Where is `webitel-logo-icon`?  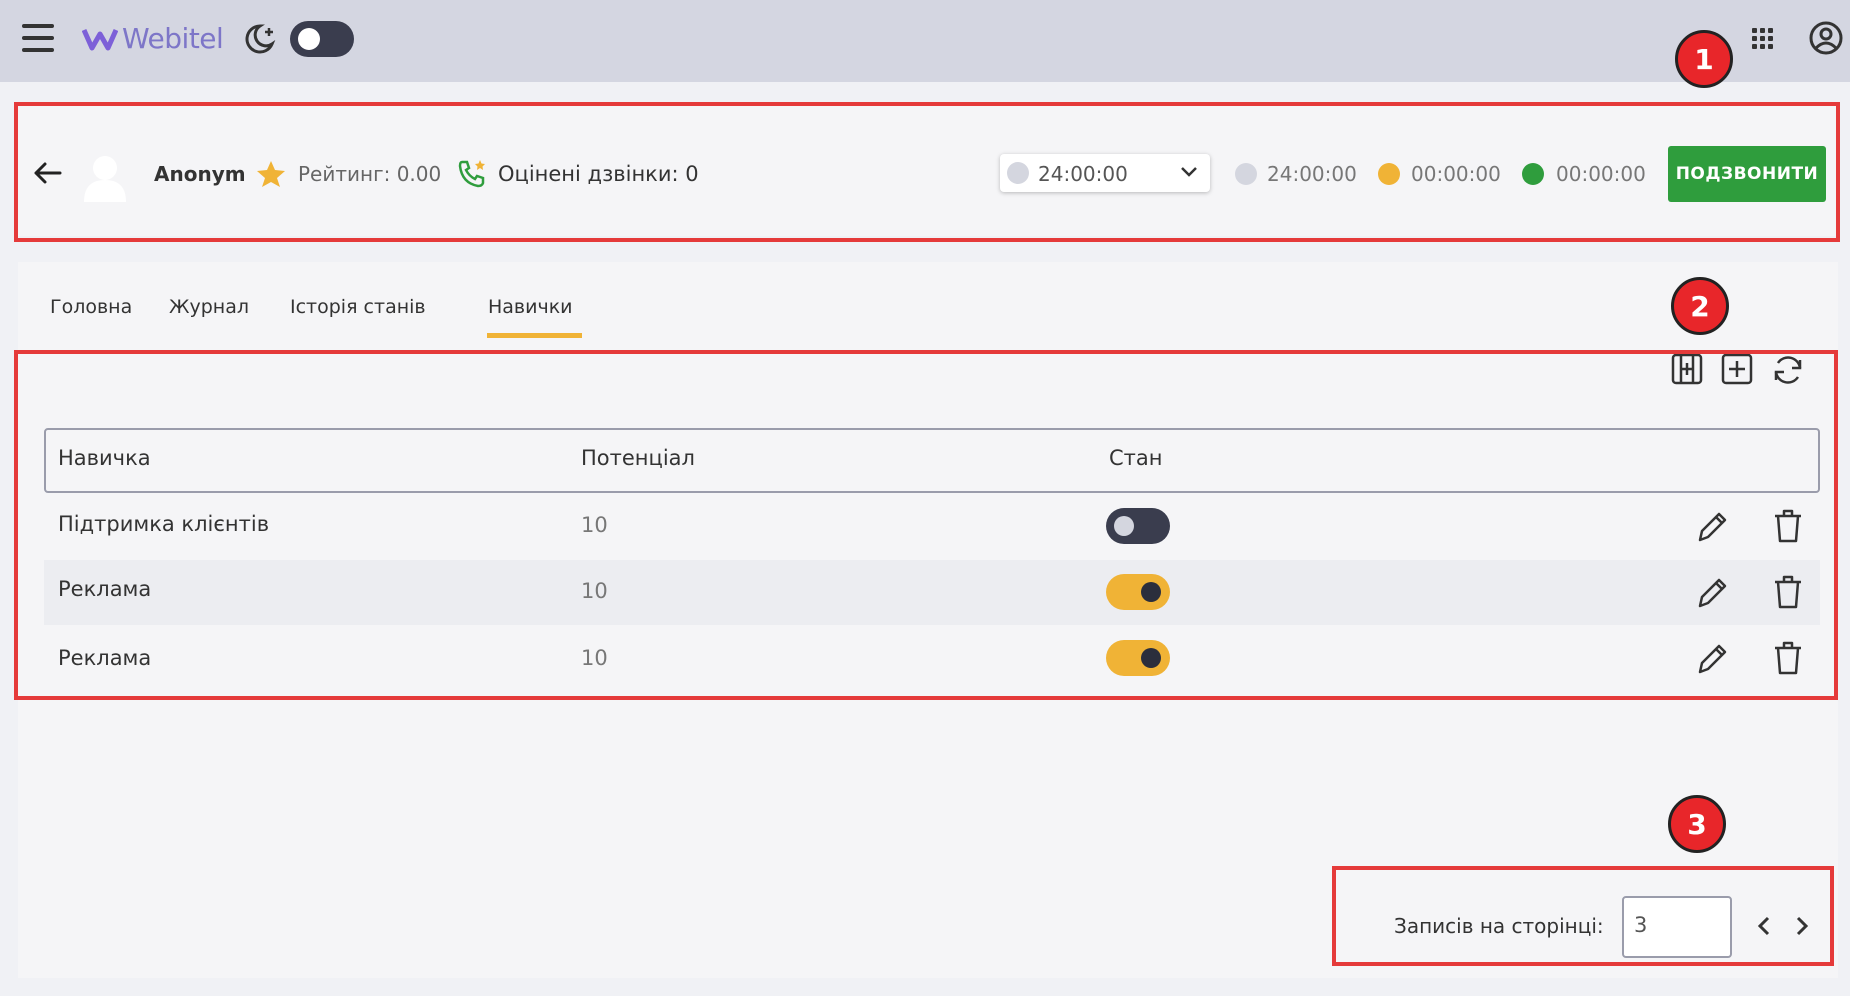 webitel-logo-icon is located at coordinates (100, 39).